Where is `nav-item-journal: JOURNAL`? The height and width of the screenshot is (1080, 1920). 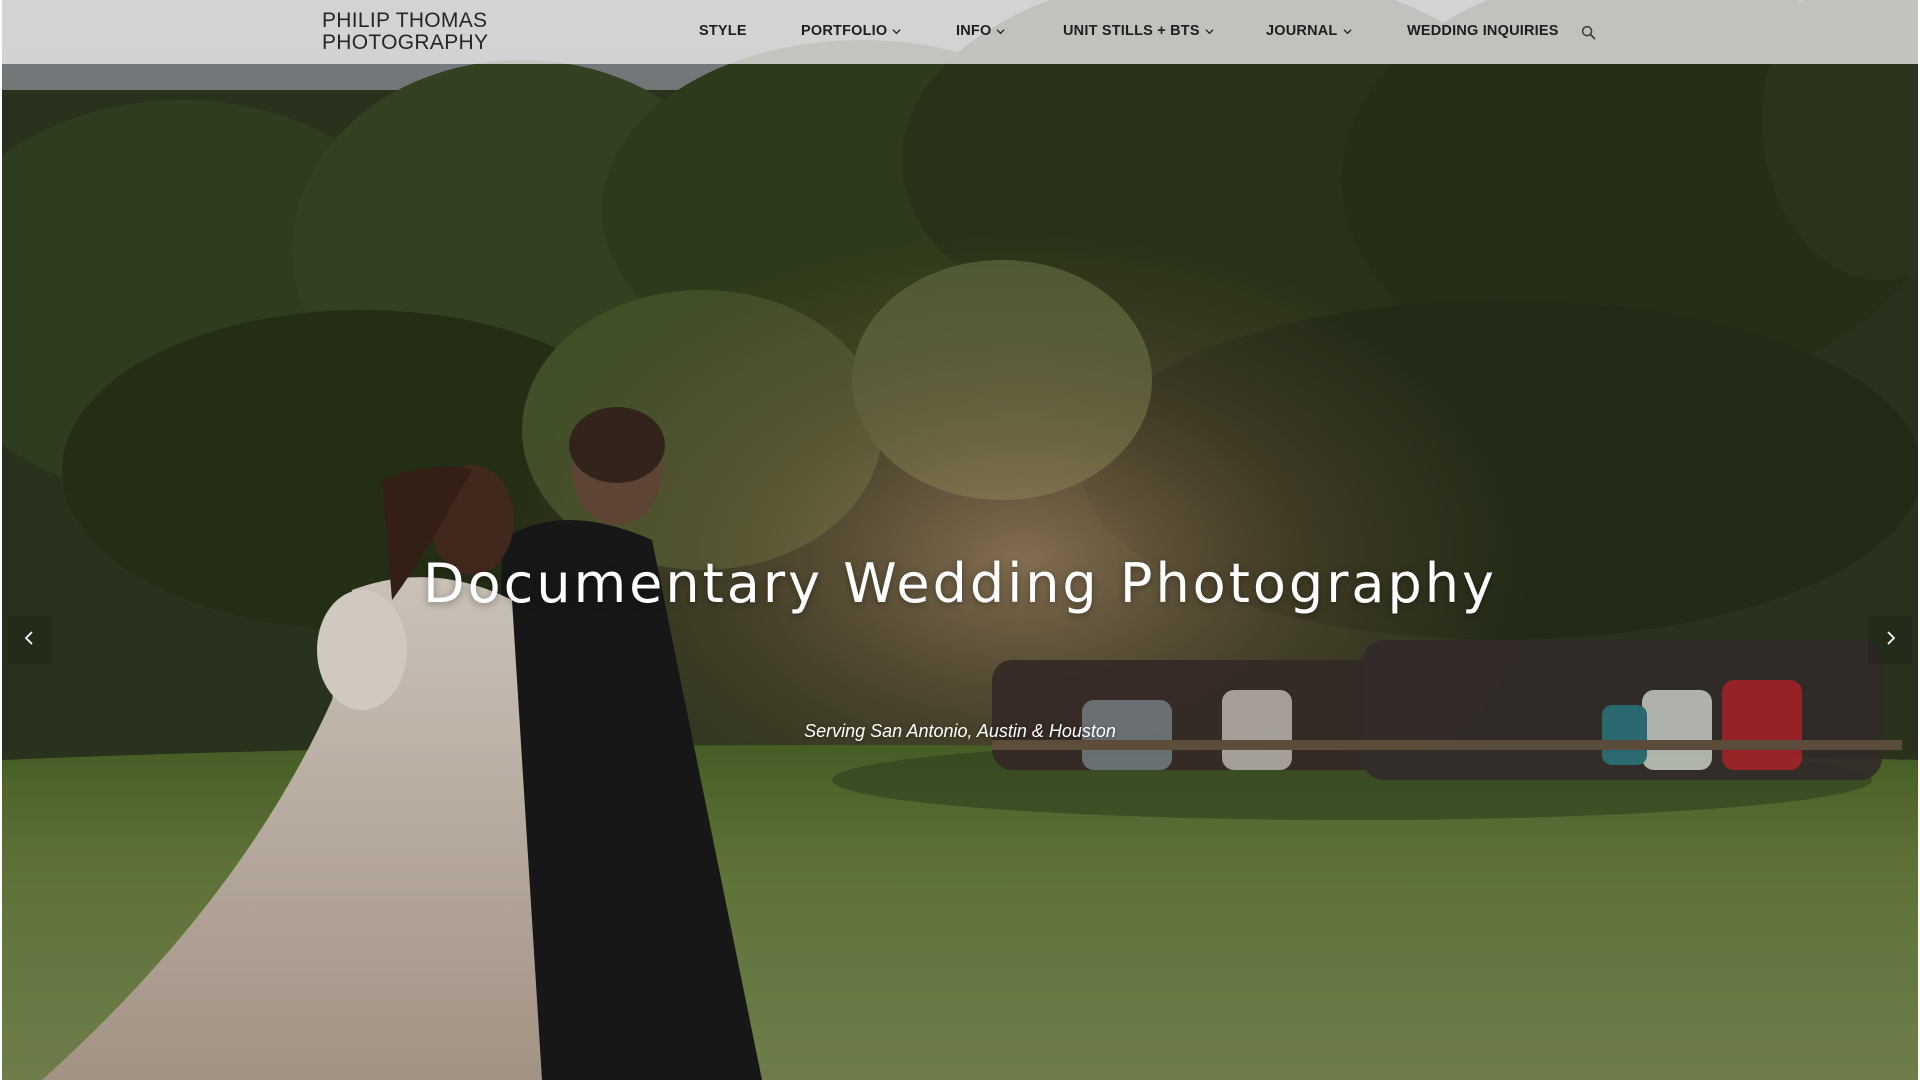
nav-item-journal: JOURNAL is located at coordinates (1309, 31).